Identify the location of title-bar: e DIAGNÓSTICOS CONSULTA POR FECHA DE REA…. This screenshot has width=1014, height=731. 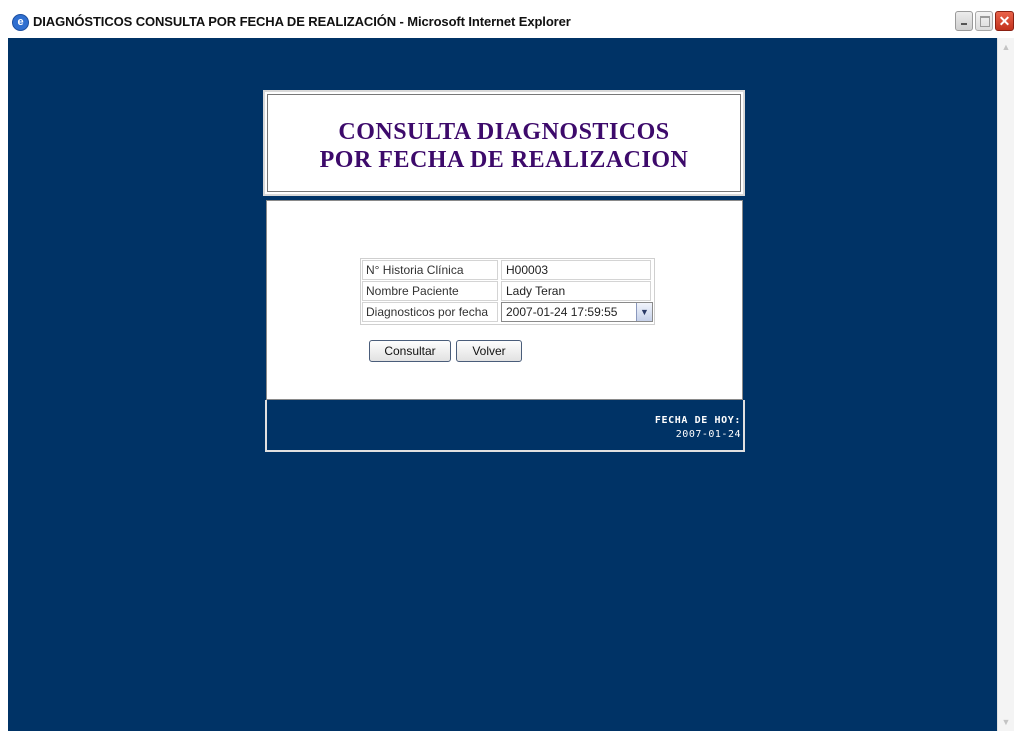
(507, 19).